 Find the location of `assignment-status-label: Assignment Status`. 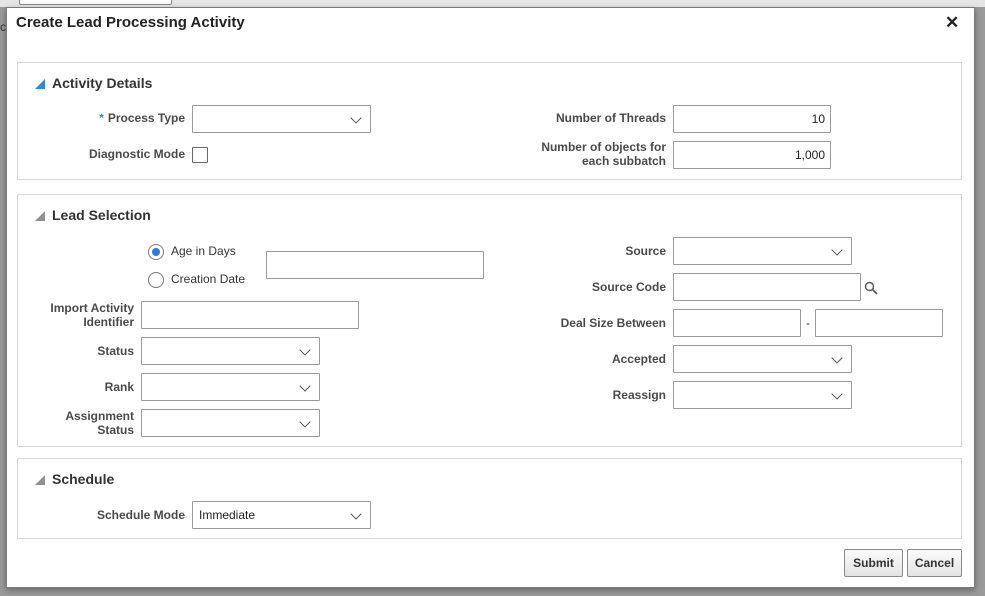

assignment-status-label: Assignment Status is located at coordinates (99, 423).